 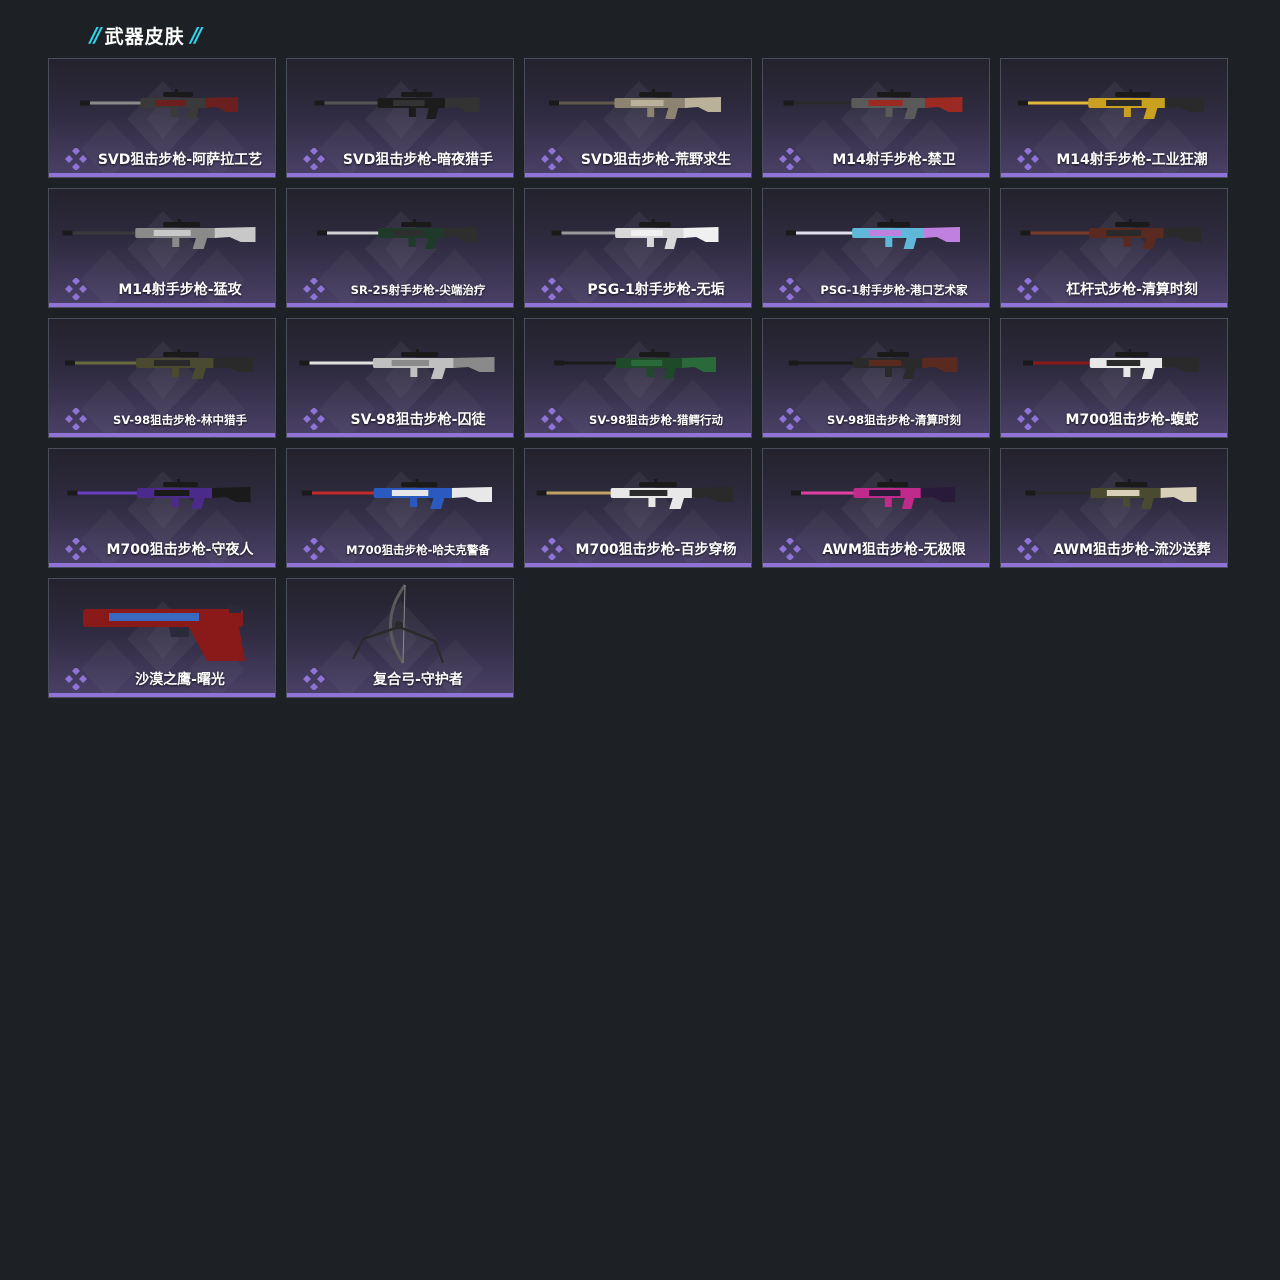 I want to click on skin-name: M700狙击步枪-守夜人, so click(x=180, y=550).